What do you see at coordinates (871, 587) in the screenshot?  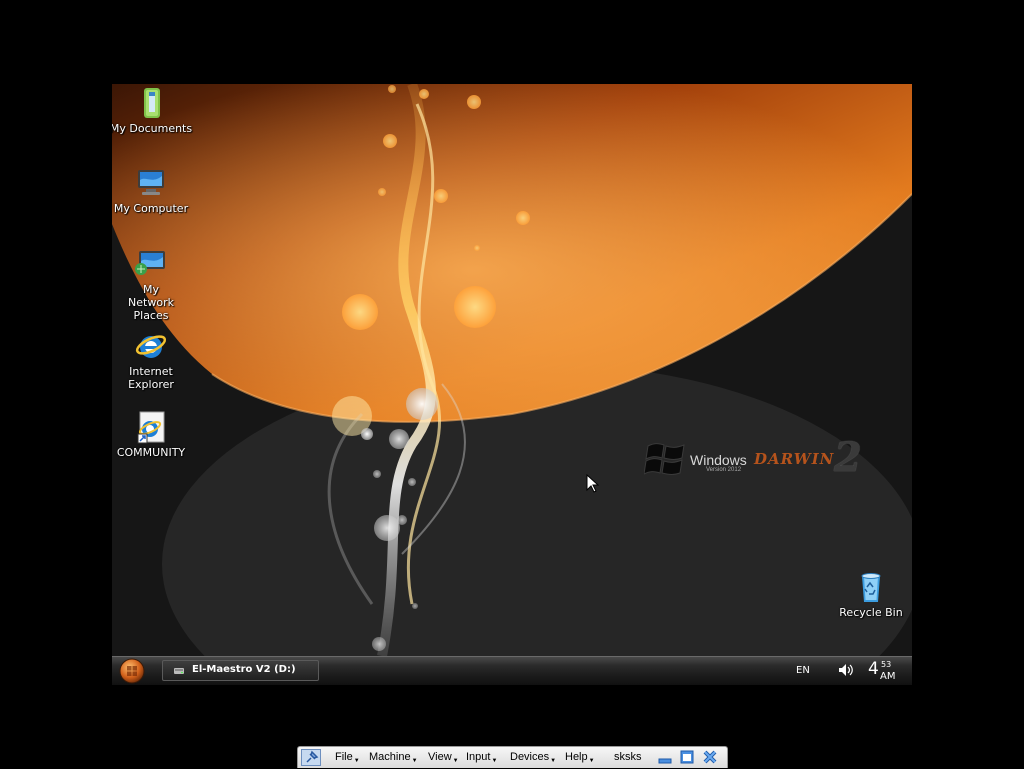 I see `recycle-bin-icon` at bounding box center [871, 587].